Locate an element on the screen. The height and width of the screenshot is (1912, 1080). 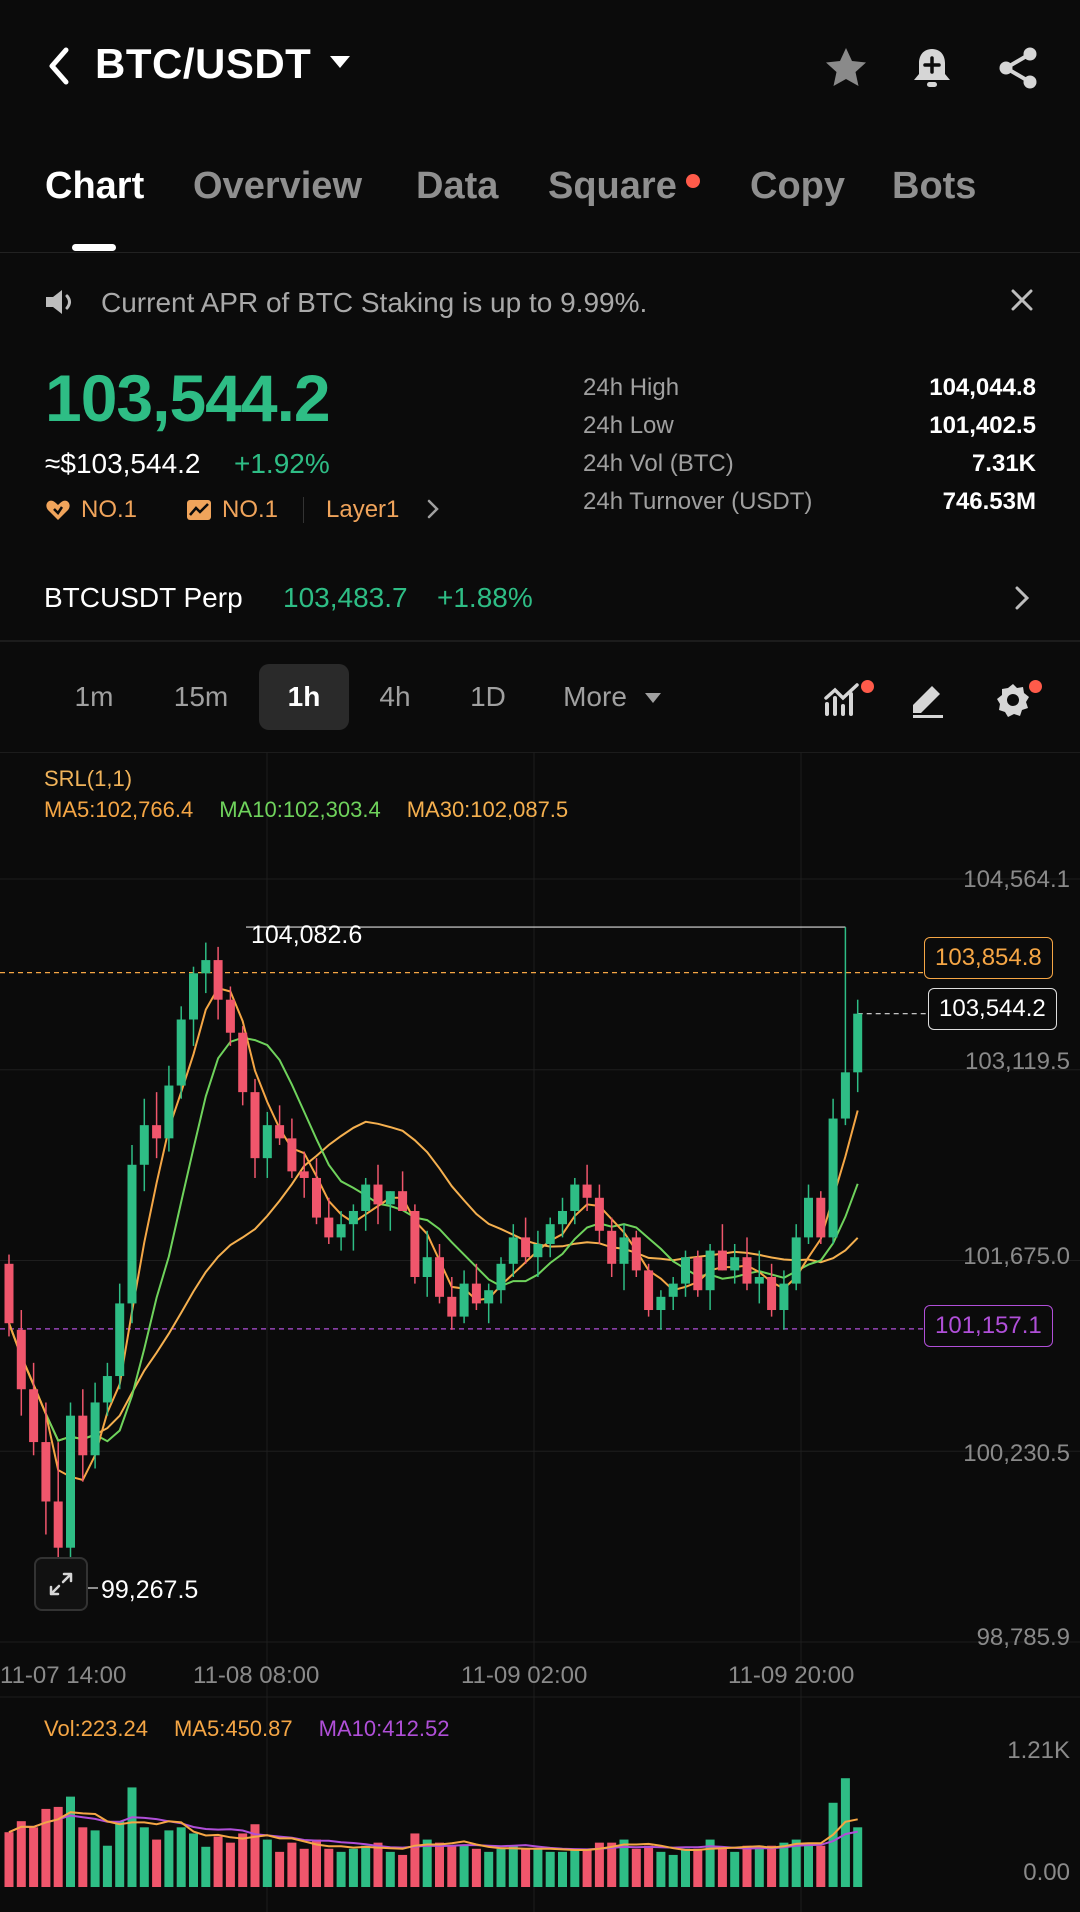
tab-chart: Chart is located at coordinates (94, 186).